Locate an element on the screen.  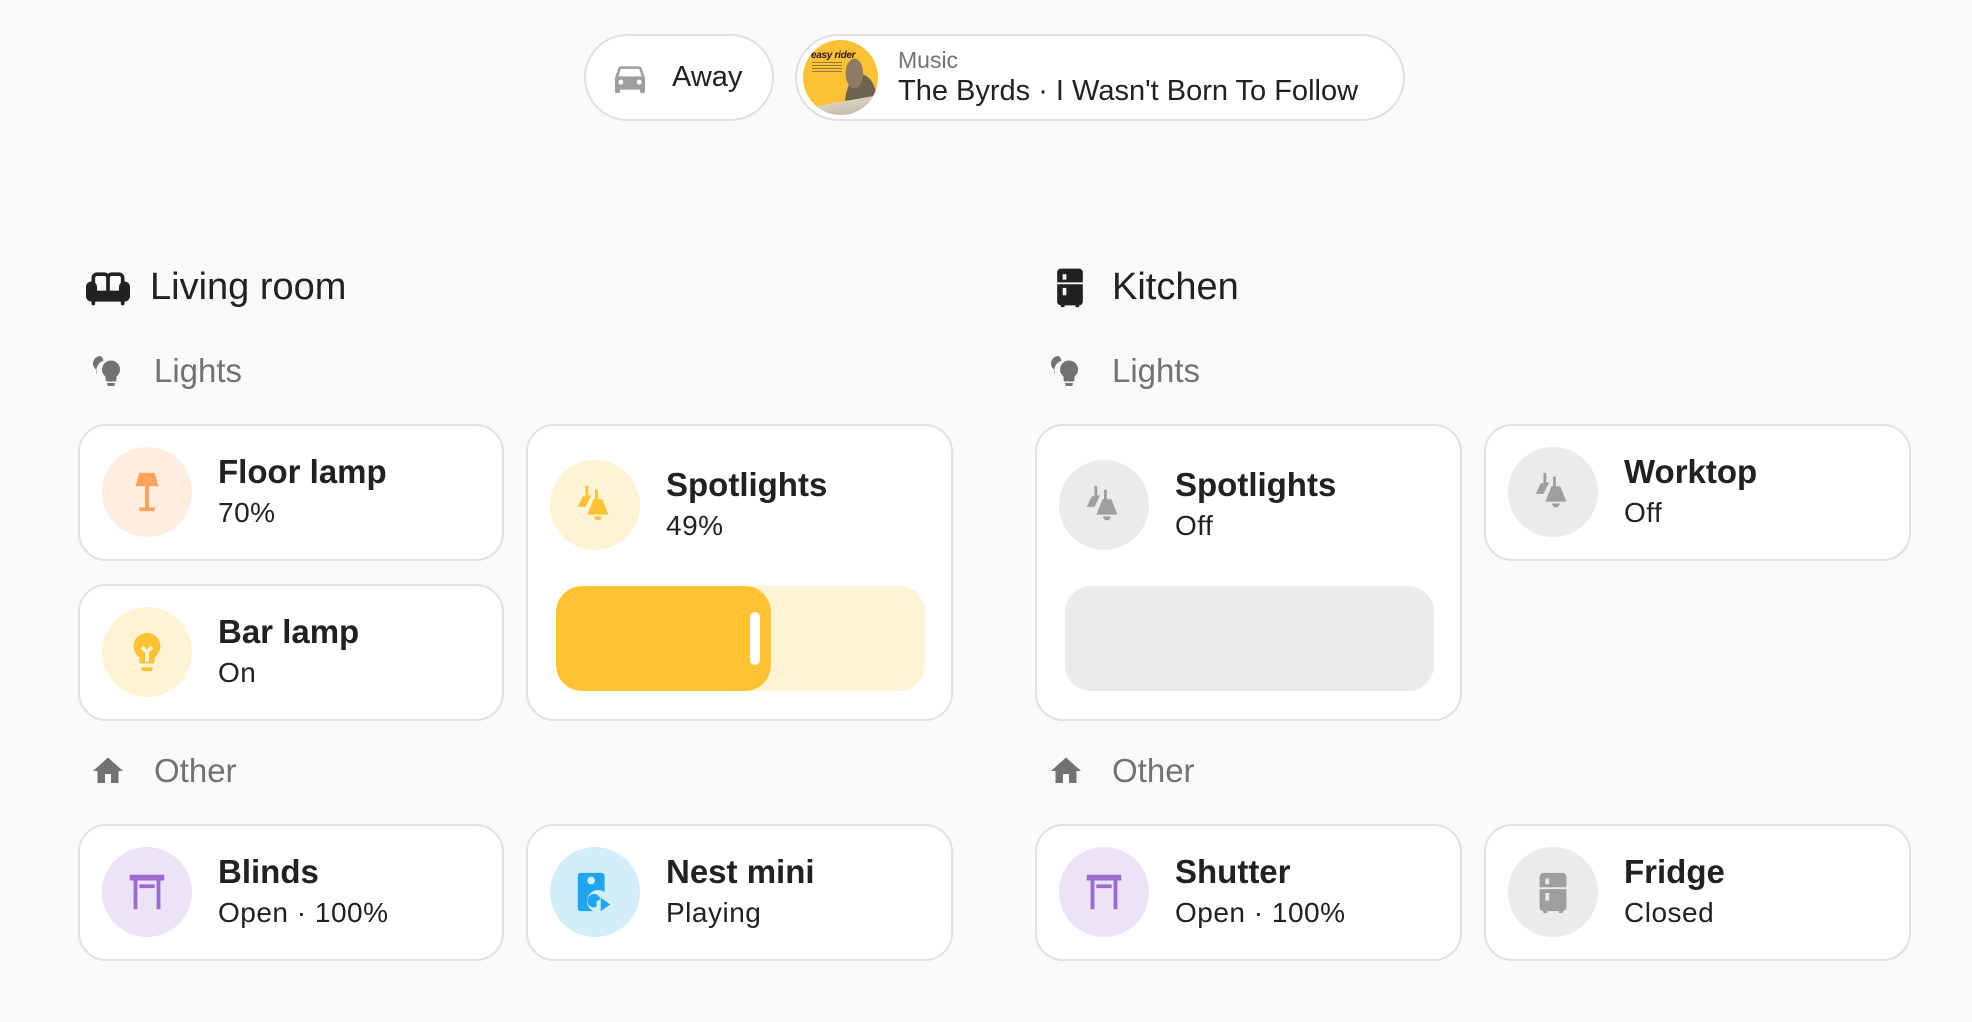
room-name: Kitchen is located at coordinates (1175, 286).